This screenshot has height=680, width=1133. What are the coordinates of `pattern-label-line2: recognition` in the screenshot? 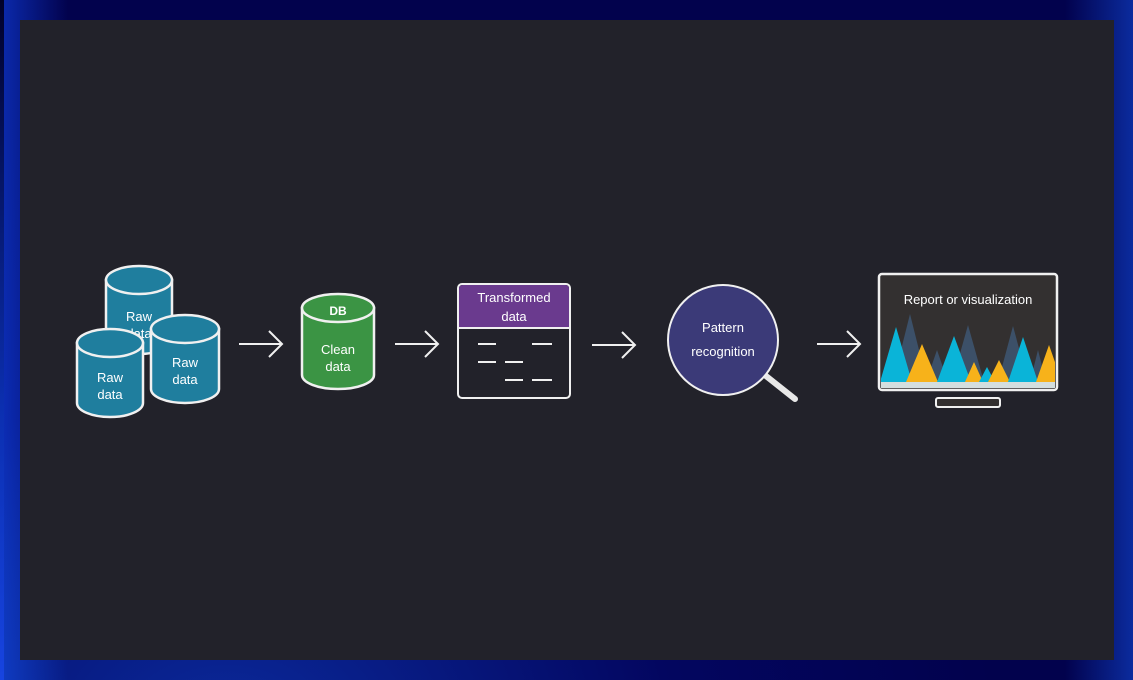 It's located at (723, 351).